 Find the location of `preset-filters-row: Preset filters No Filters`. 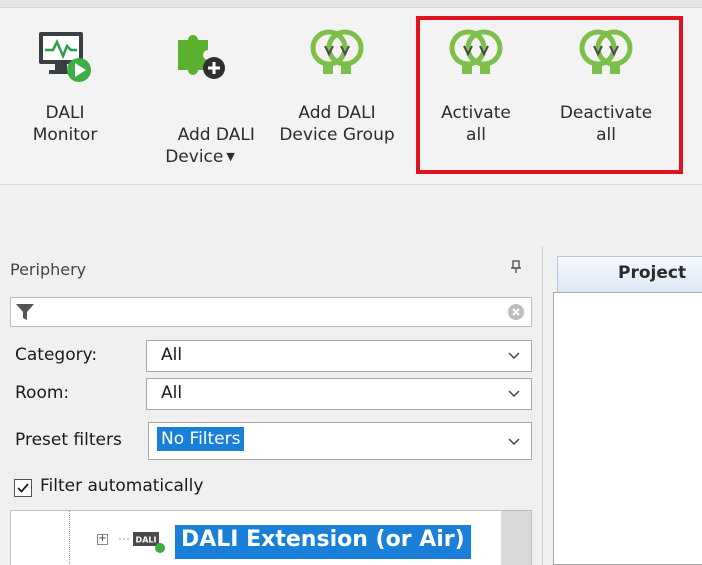

preset-filters-row: Preset filters No Filters is located at coordinates (271, 441).